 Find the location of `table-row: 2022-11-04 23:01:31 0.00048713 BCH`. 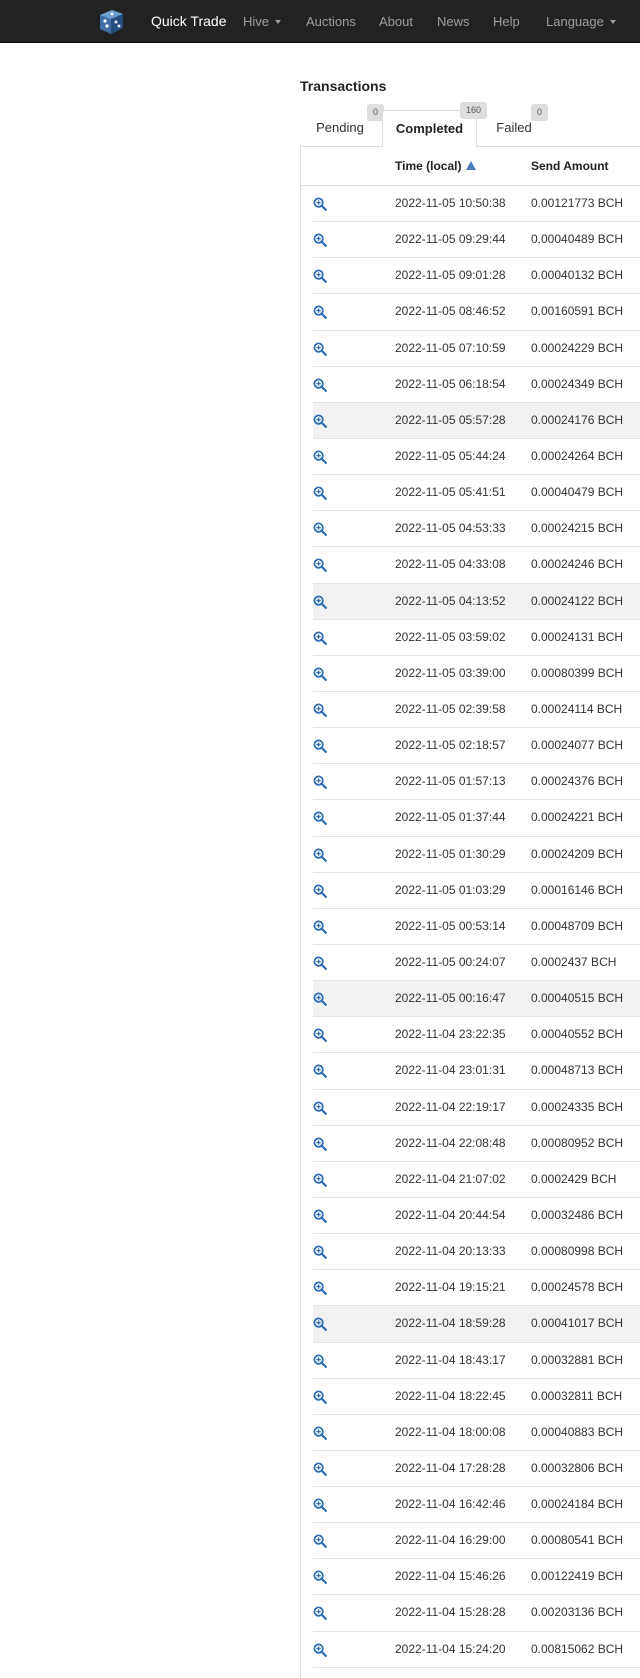

table-row: 2022-11-04 23:01:31 0.00048713 BCH is located at coordinates (476, 1071).